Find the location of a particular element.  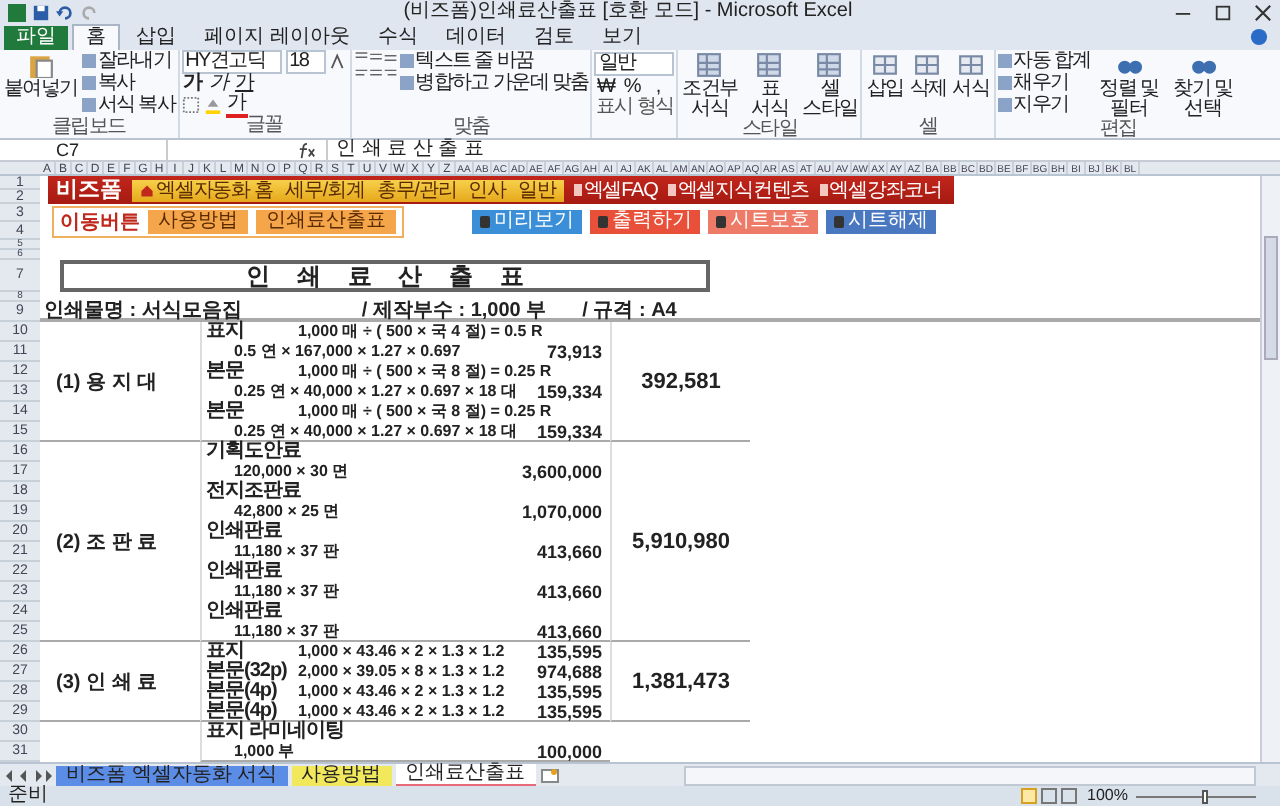

view-mode-icons is located at coordinates (1049, 796).